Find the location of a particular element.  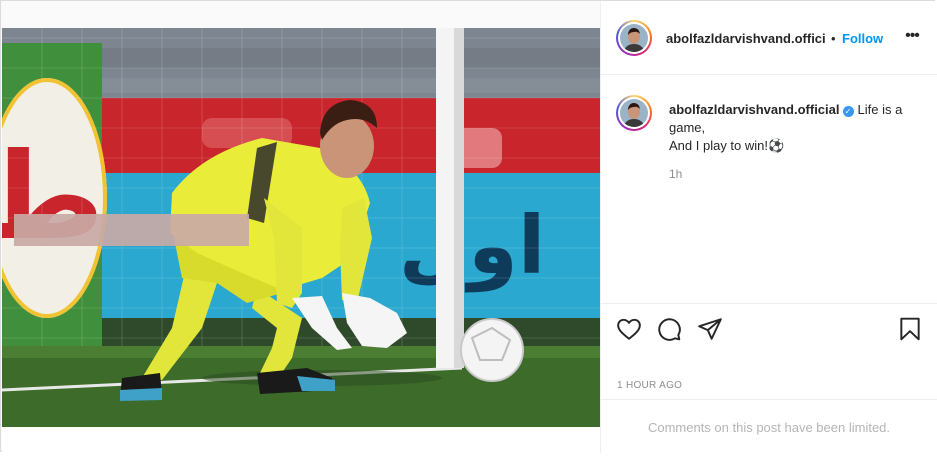

post-header: abolfazldarvishvand.offici • Follow ••• is located at coordinates (769, 38).